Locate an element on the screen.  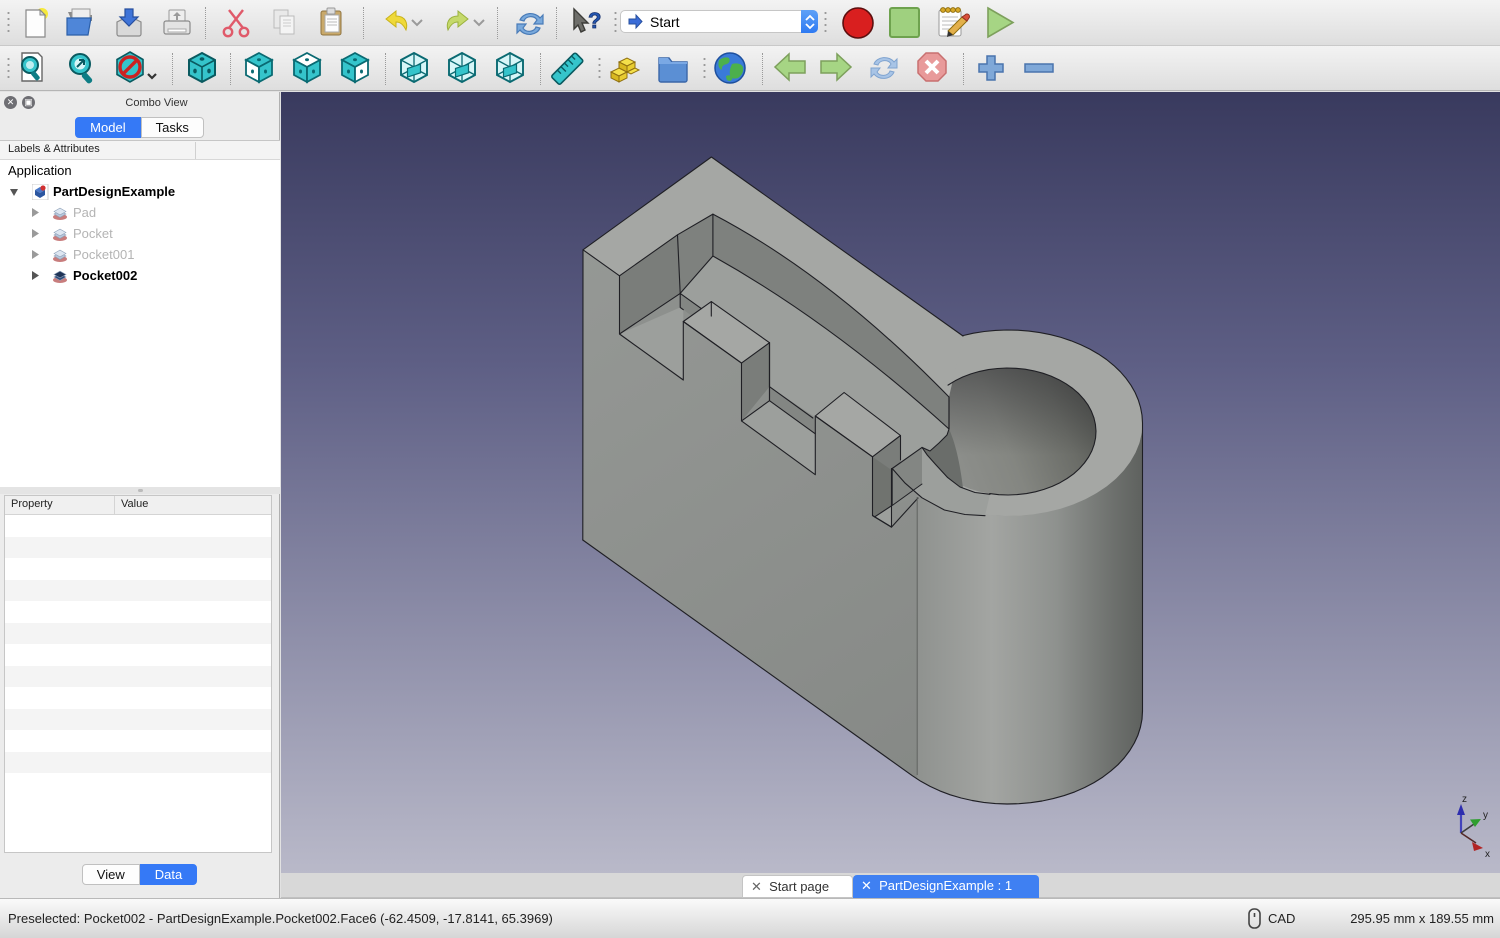
svg-text: z is located at coordinates (1464, 799).